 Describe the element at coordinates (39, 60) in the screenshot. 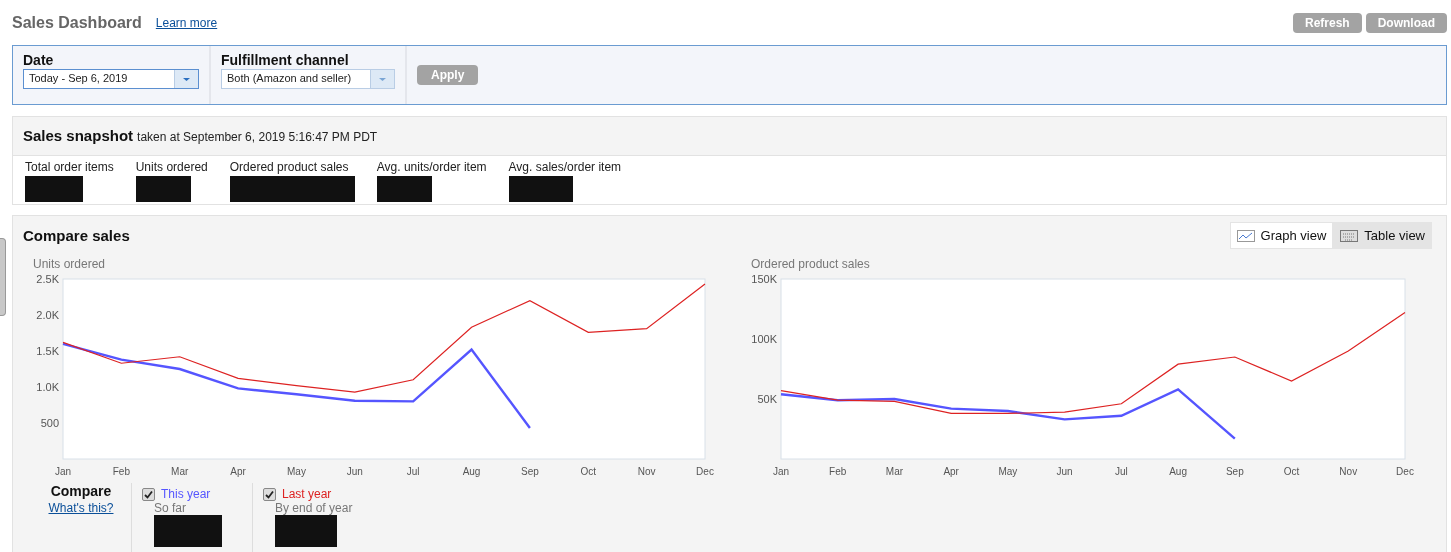

I see `filter-label: Date` at that location.